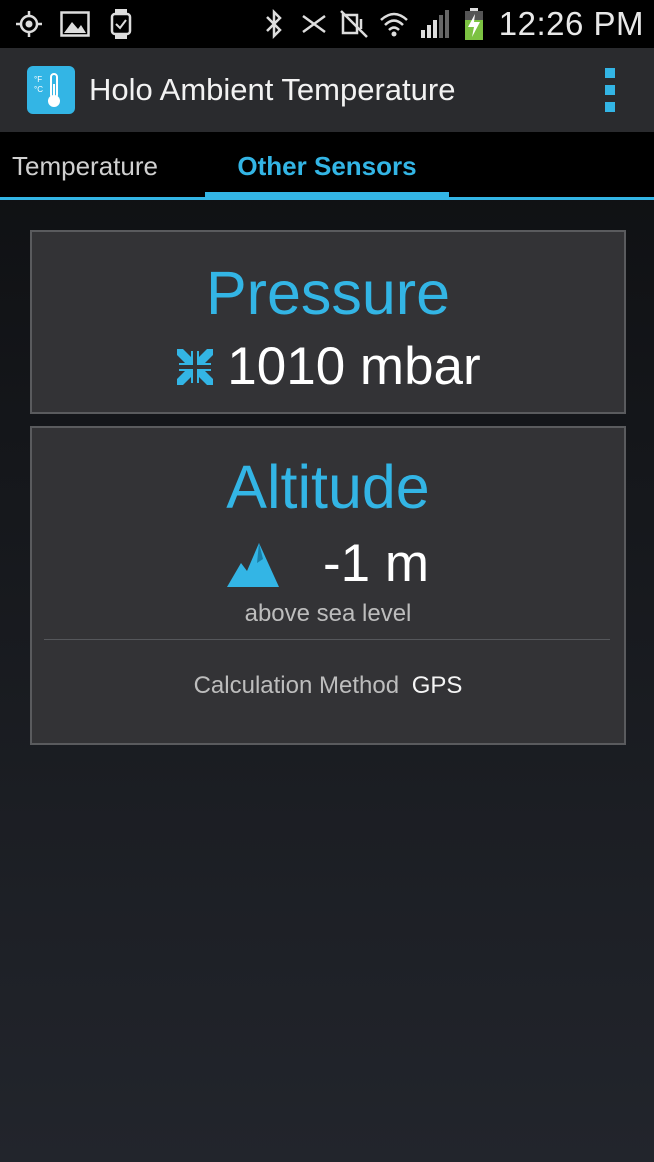  What do you see at coordinates (328, 487) in the screenshot?
I see `altitude-title: Altitude` at bounding box center [328, 487].